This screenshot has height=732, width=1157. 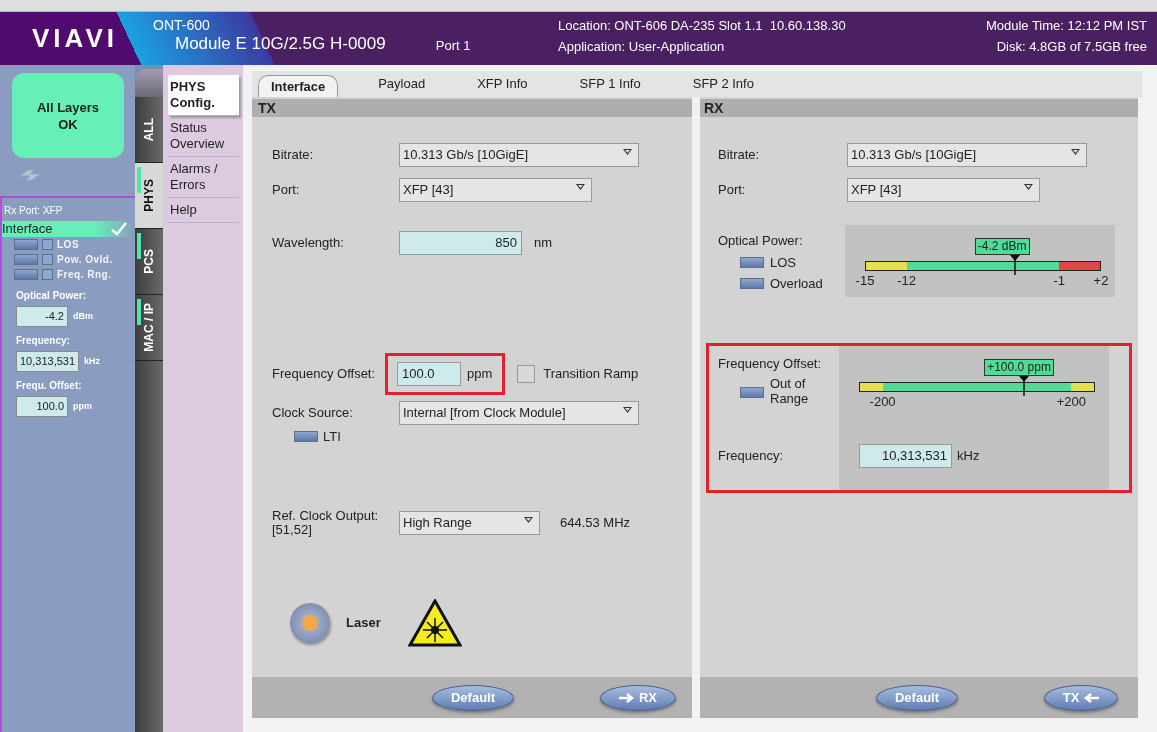 What do you see at coordinates (82, 406) in the screenshot?
I see `unit-label: ppm` at bounding box center [82, 406].